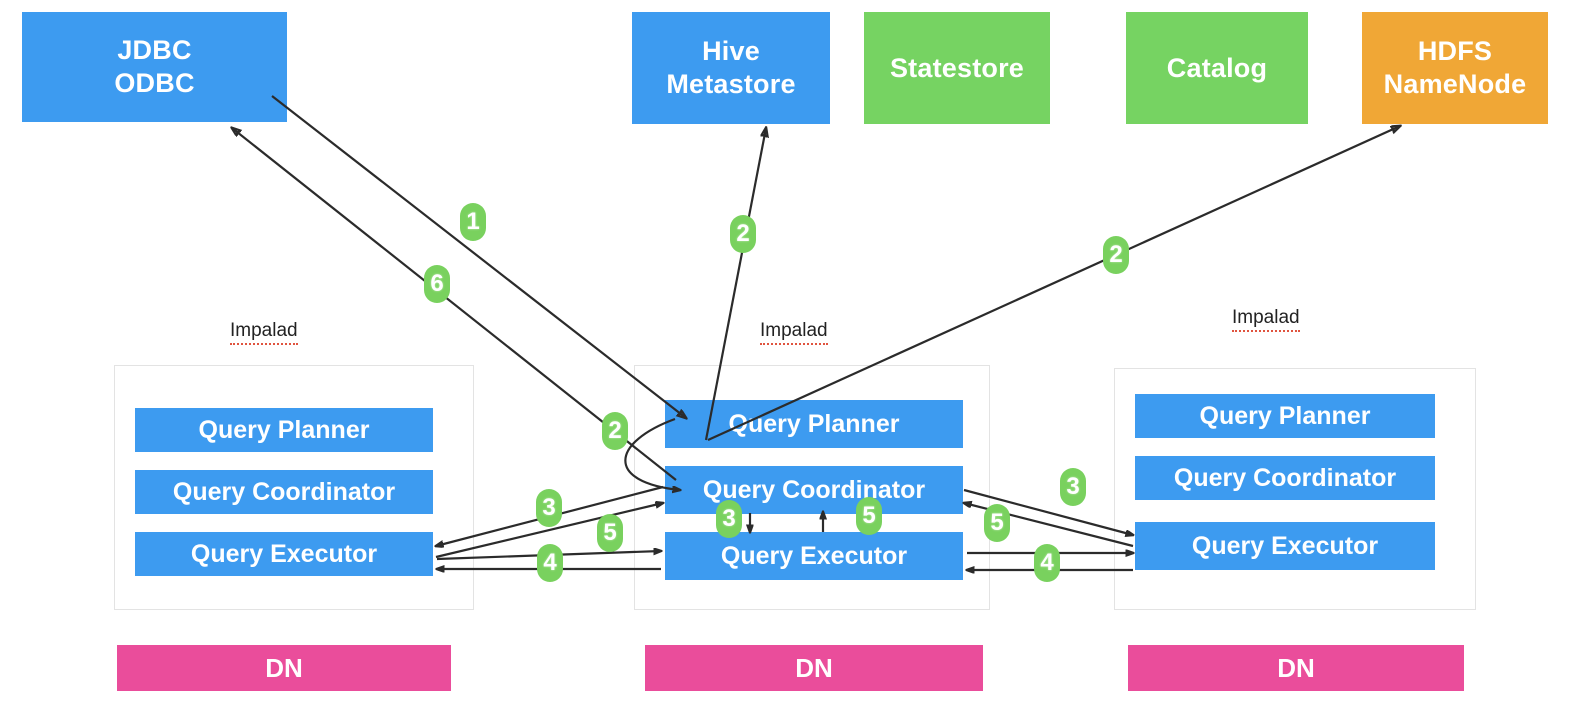 The width and height of the screenshot is (1596, 720). I want to click on datanode-left-label: DN, so click(284, 667).